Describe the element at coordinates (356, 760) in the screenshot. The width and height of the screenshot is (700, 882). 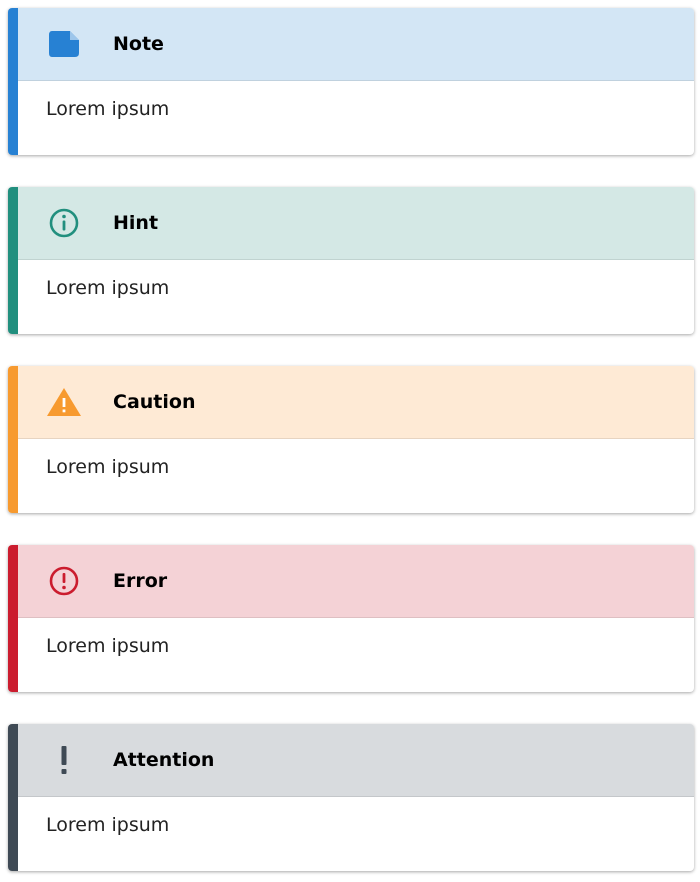
I see `admonition-header: Attention` at that location.